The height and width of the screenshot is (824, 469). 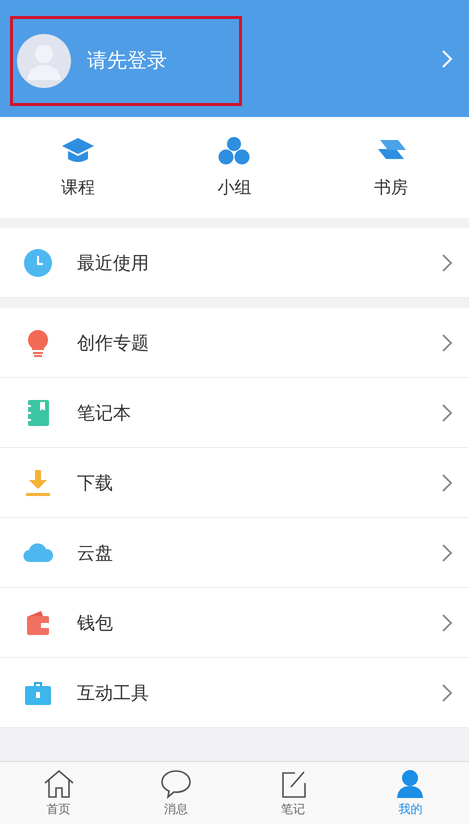 What do you see at coordinates (234, 263) in the screenshot?
I see `menu-item: 最近使用` at bounding box center [234, 263].